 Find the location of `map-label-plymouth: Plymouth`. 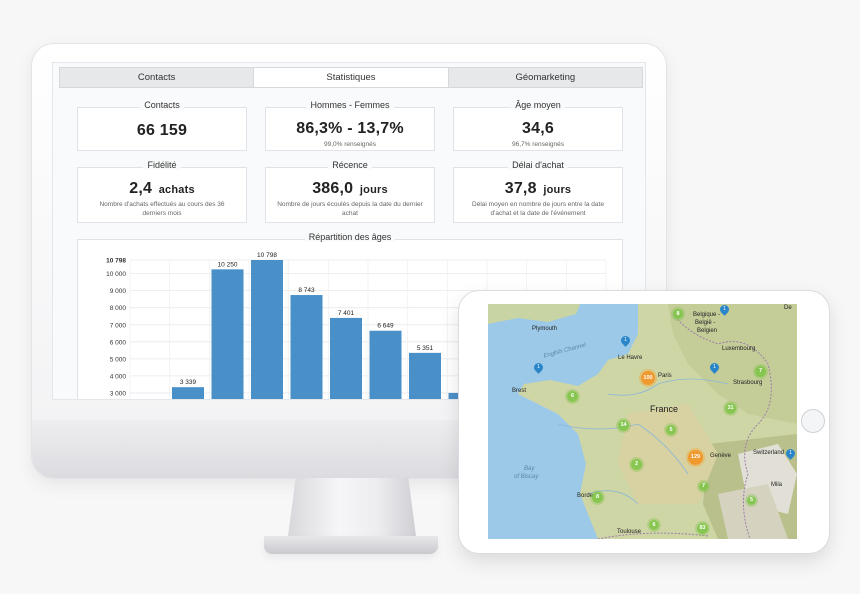

map-label-plymouth: Plymouth is located at coordinates (545, 329).